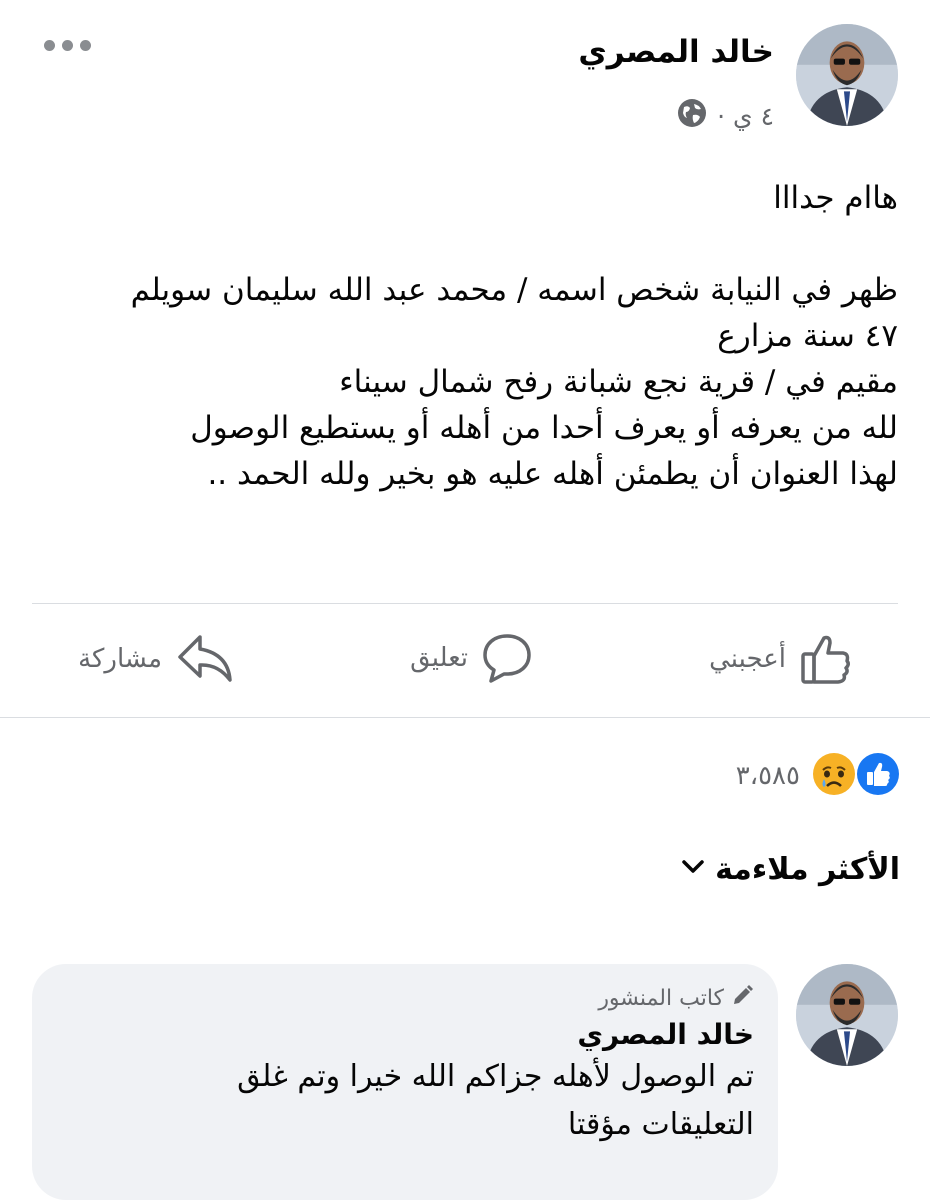  What do you see at coordinates (878, 776) in the screenshot?
I see `like-icon` at bounding box center [878, 776].